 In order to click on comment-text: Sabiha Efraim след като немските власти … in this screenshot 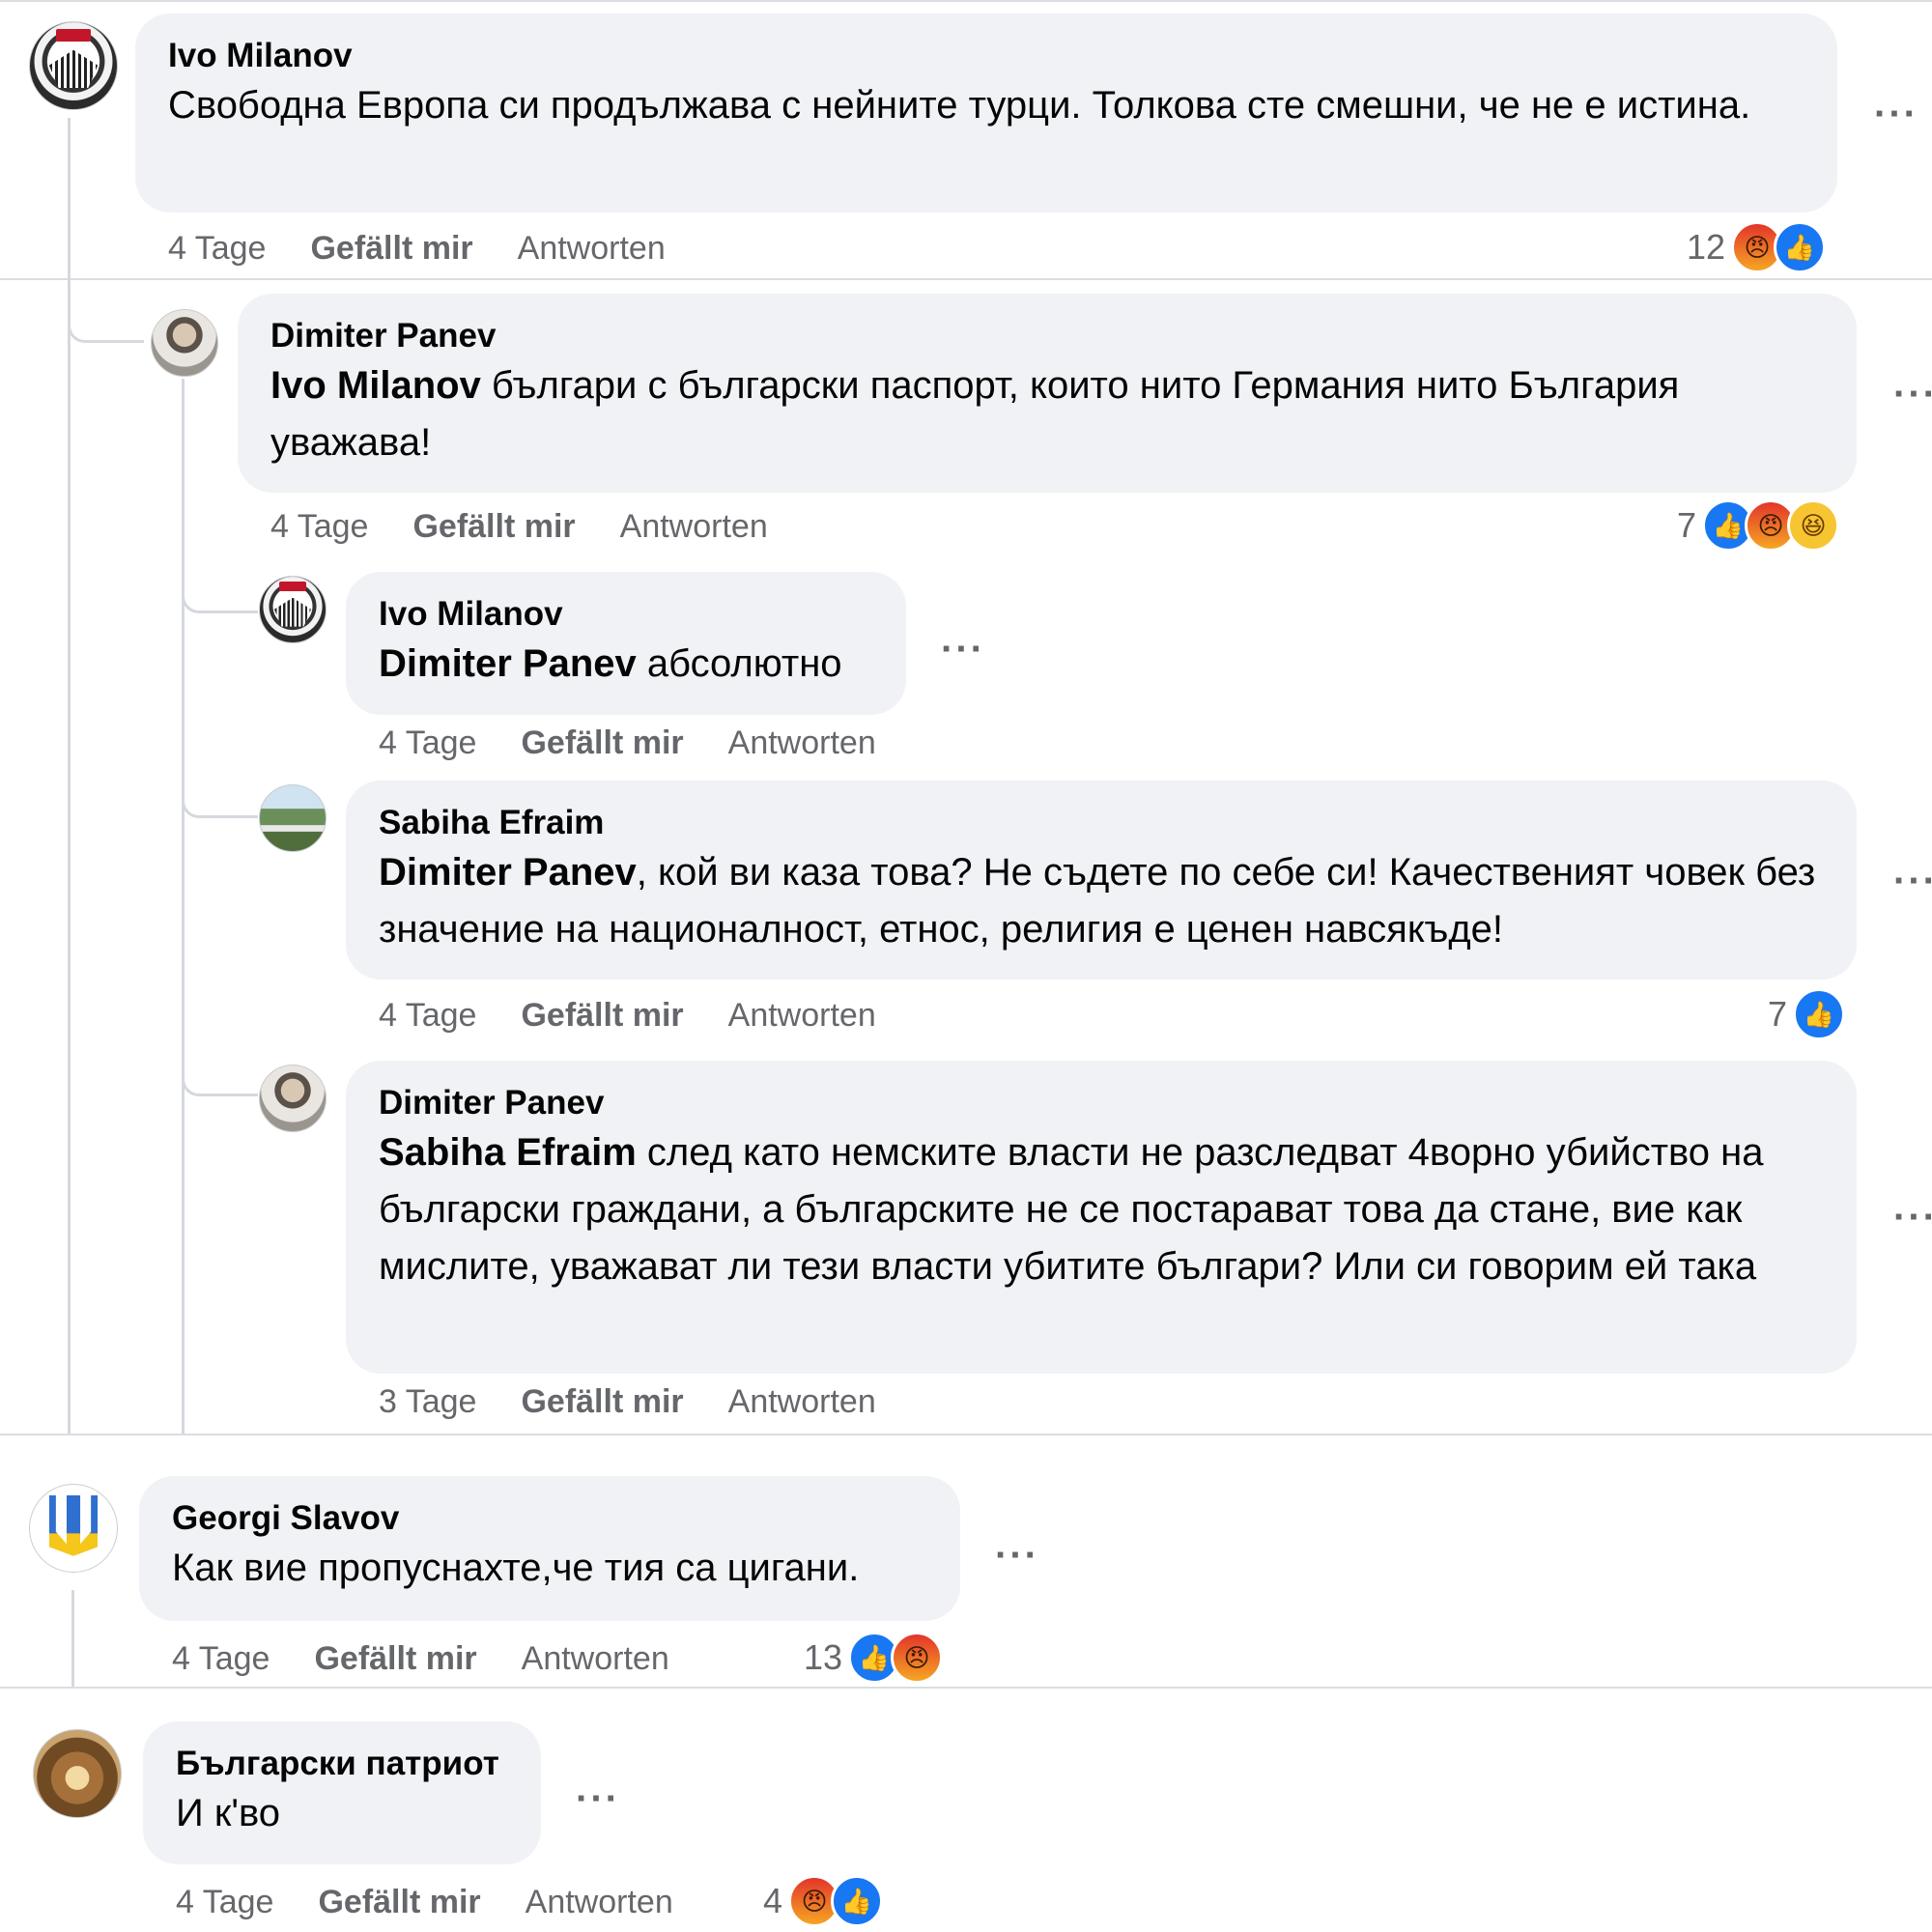, I will do `click(1101, 1209)`.